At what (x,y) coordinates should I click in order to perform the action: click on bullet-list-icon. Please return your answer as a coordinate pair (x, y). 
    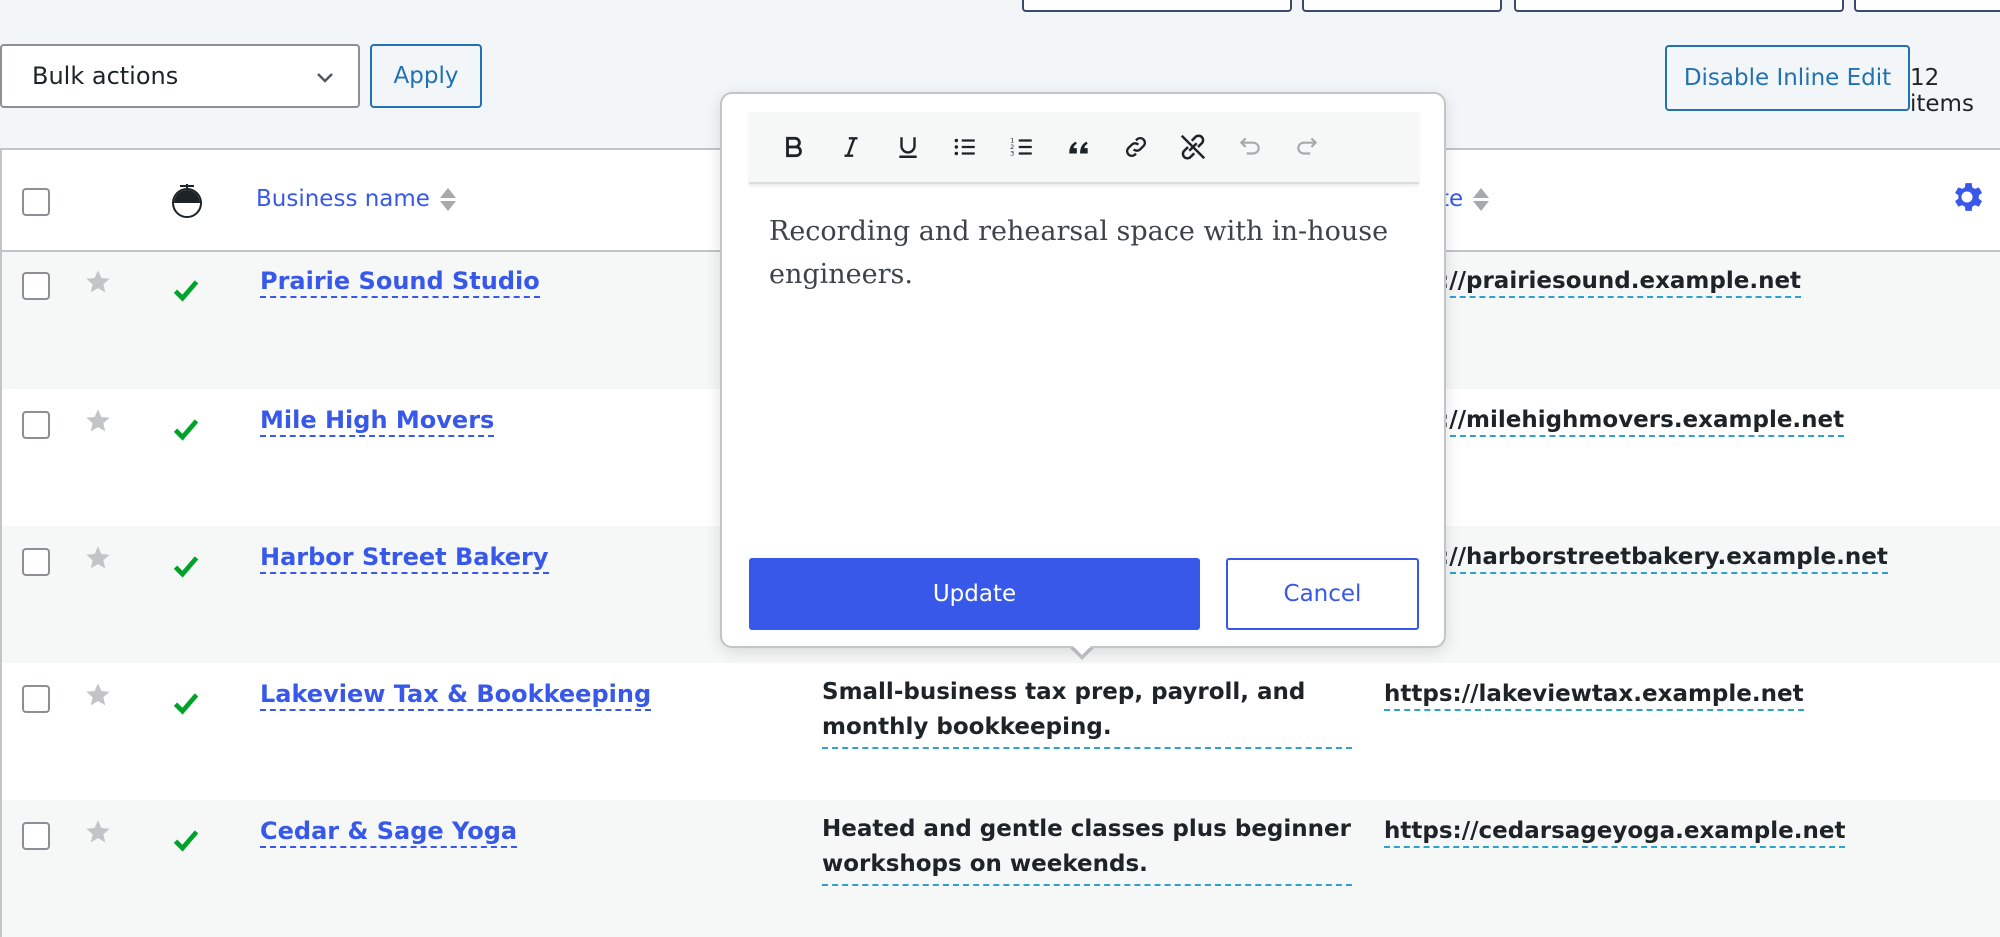
    Looking at the image, I should click on (964, 147).